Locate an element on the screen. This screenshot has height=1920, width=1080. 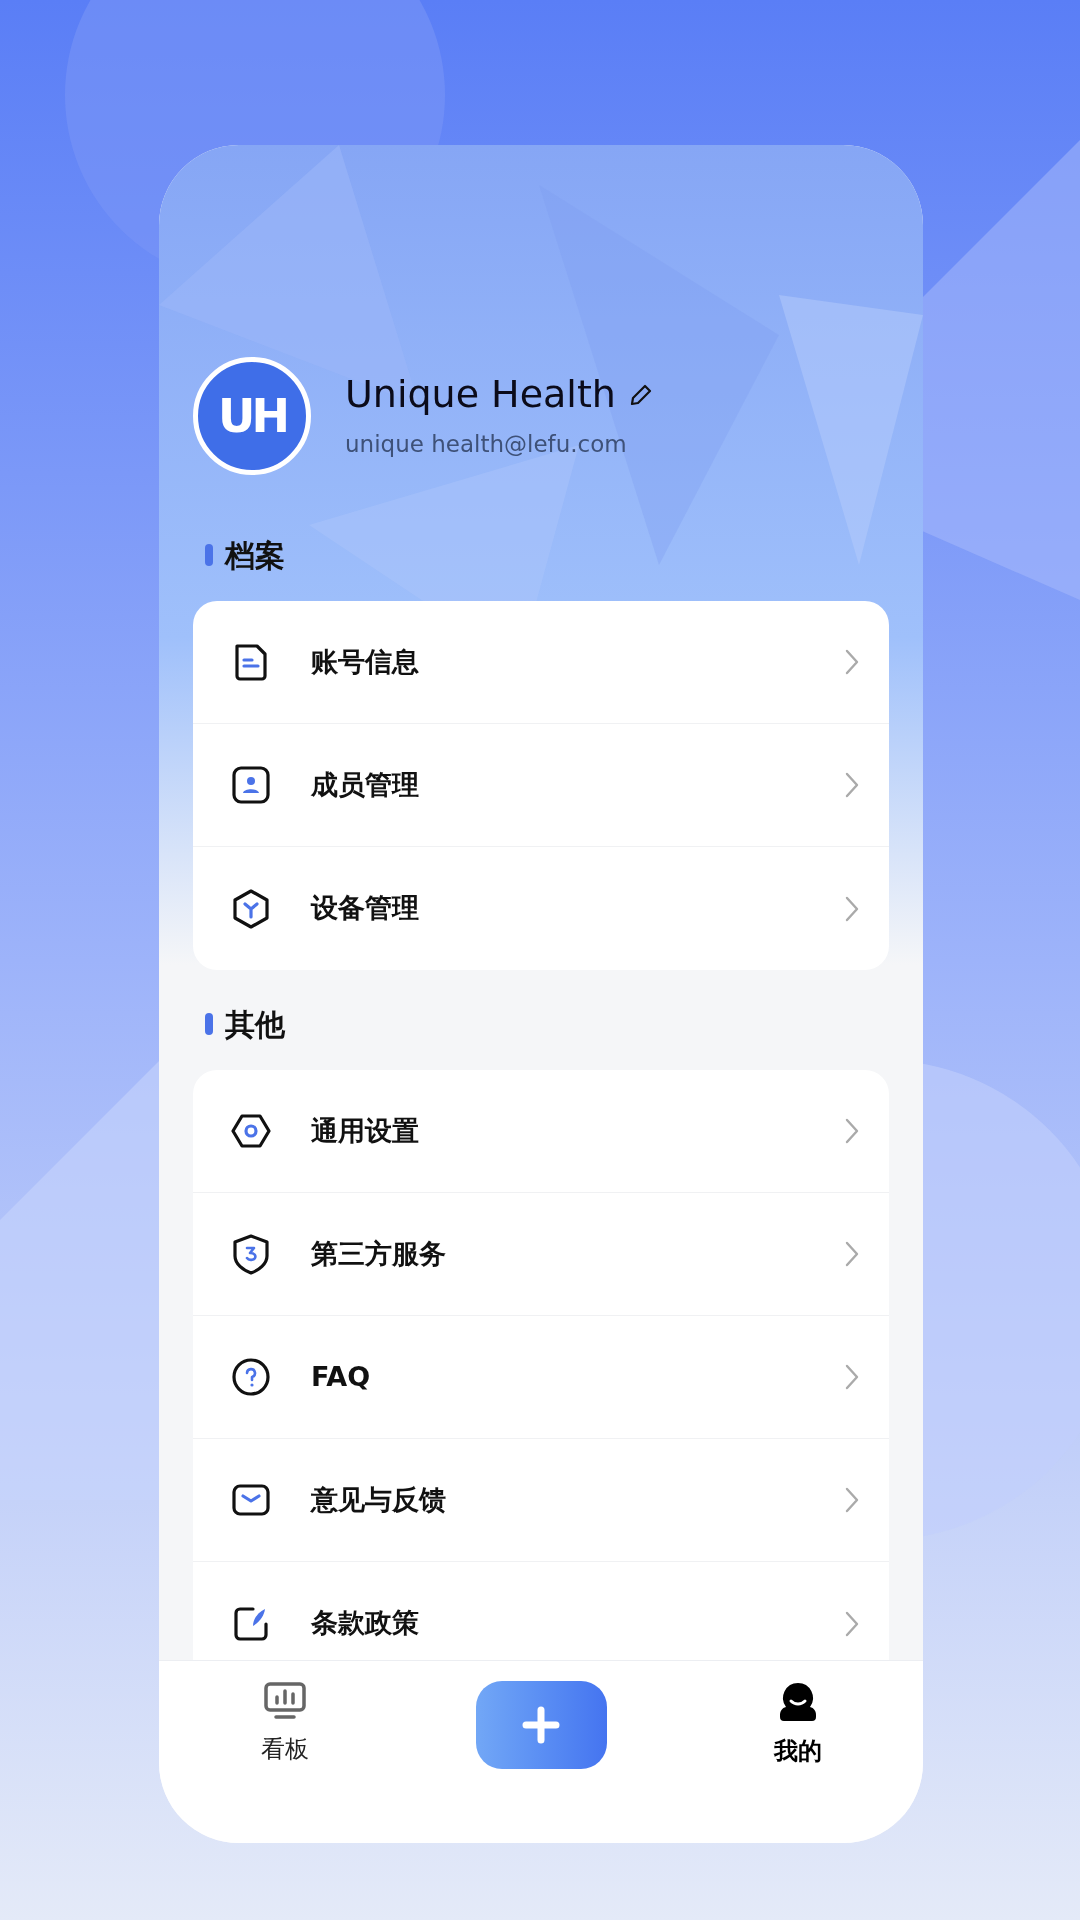
section-title: 其他 is located at coordinates (255, 1024).